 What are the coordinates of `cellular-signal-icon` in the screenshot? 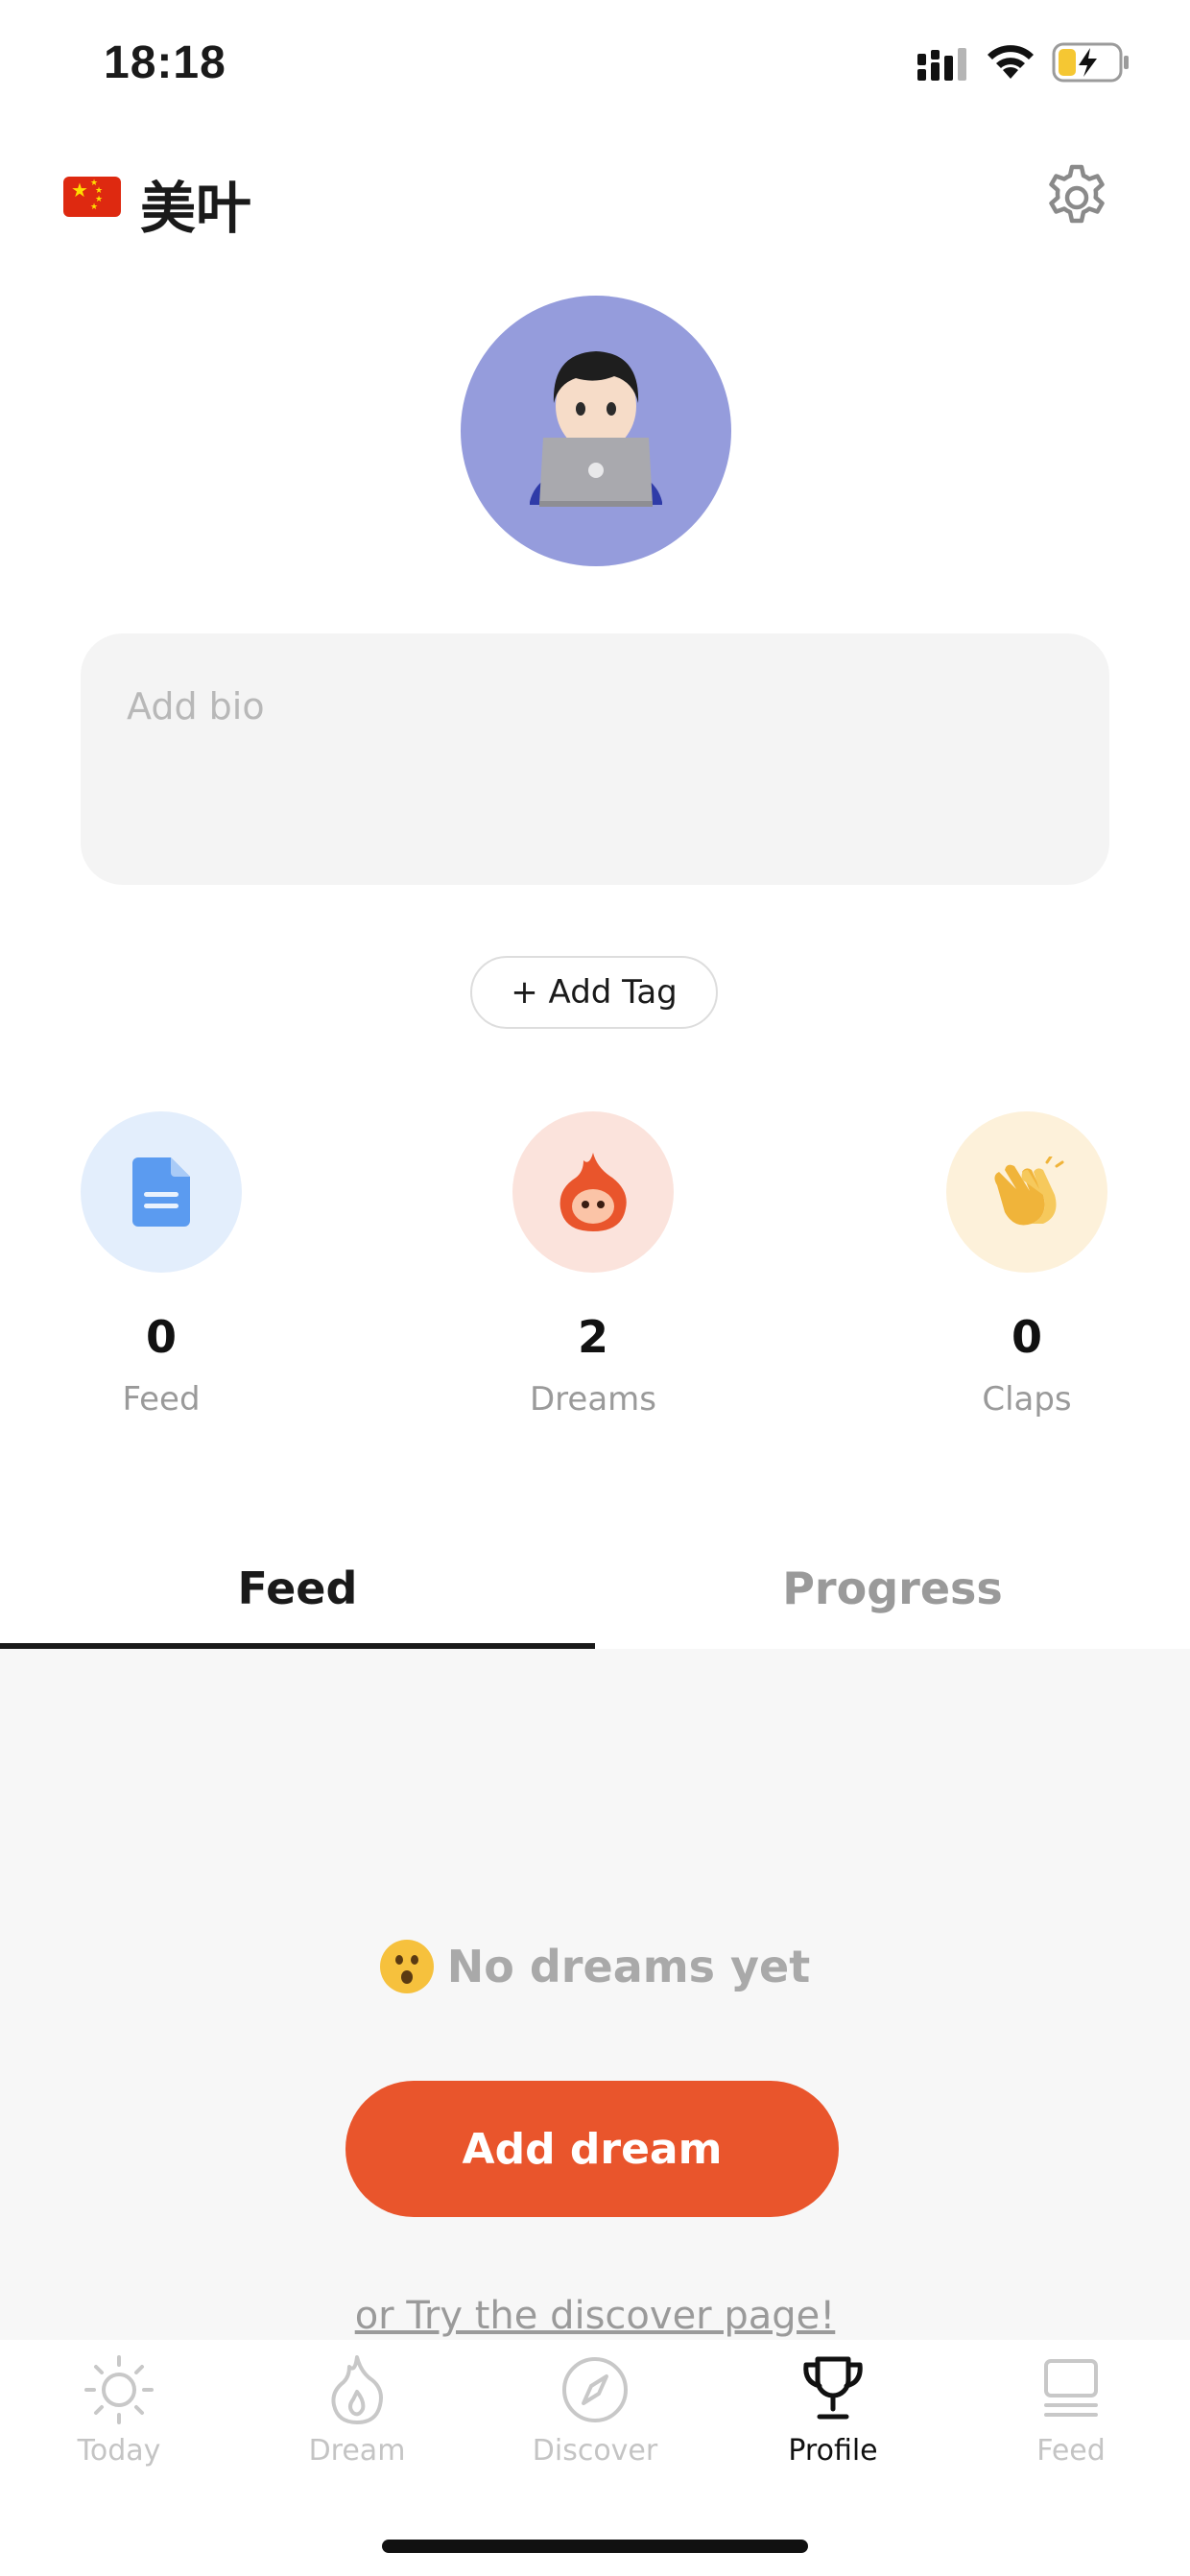 It's located at (942, 64).